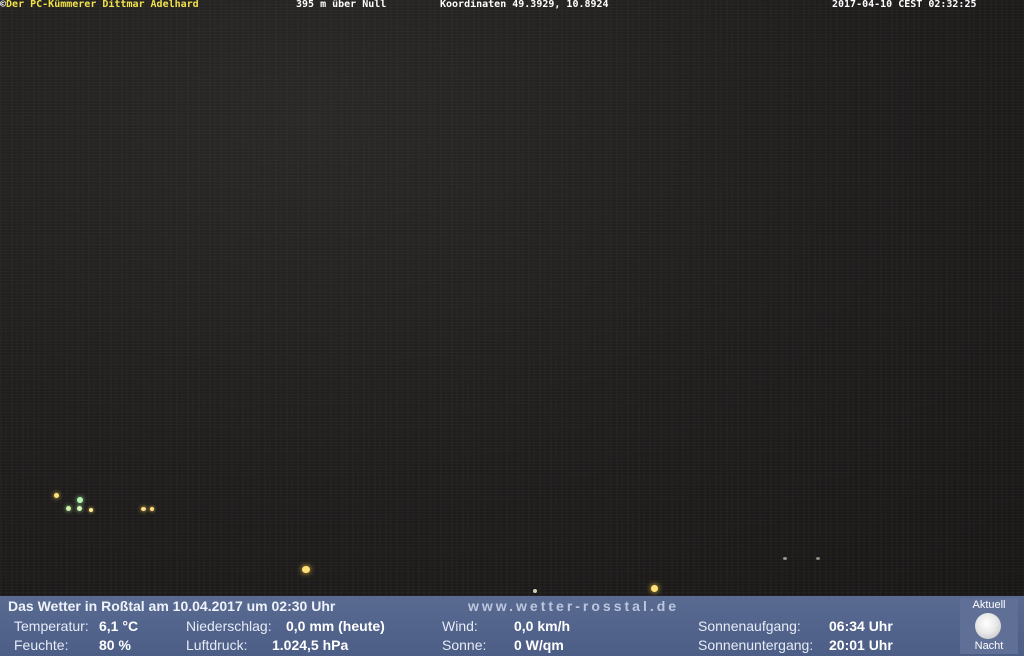 The height and width of the screenshot is (656, 1024). Describe the element at coordinates (542, 626) in the screenshot. I see `wind-value: 0,0 km/h` at that location.